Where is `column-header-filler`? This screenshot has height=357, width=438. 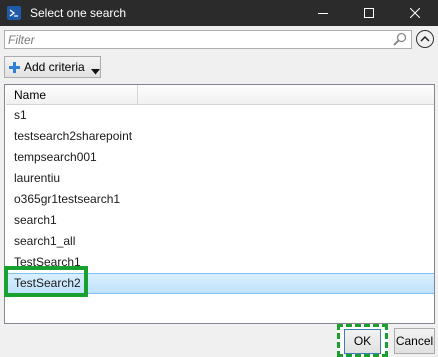
column-header-filler is located at coordinates (286, 95).